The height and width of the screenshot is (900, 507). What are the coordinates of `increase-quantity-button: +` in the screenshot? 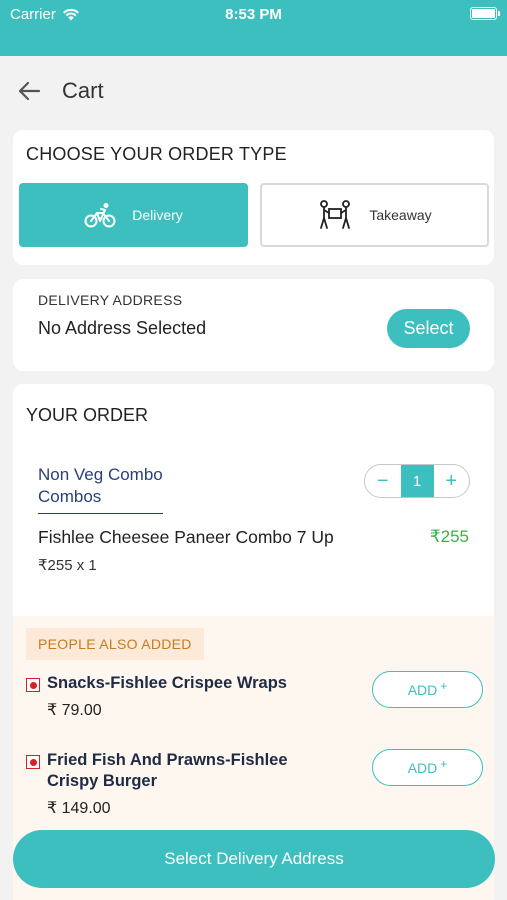 It's located at (452, 481).